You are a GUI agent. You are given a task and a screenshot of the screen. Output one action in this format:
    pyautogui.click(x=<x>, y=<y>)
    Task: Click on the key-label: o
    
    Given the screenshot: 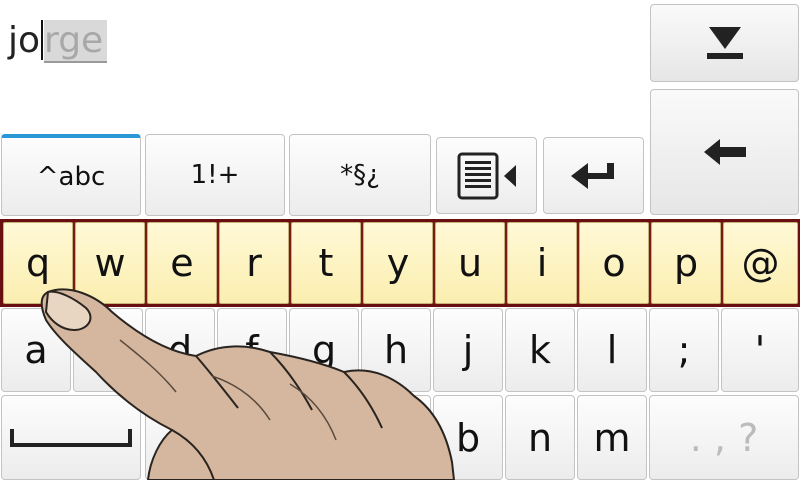 What is the action you would take?
    pyautogui.click(x=614, y=263)
    